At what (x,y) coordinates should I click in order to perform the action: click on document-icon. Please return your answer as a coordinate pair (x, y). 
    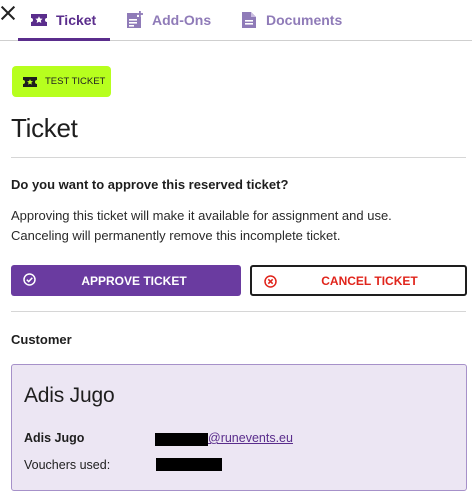
    Looking at the image, I should click on (249, 20).